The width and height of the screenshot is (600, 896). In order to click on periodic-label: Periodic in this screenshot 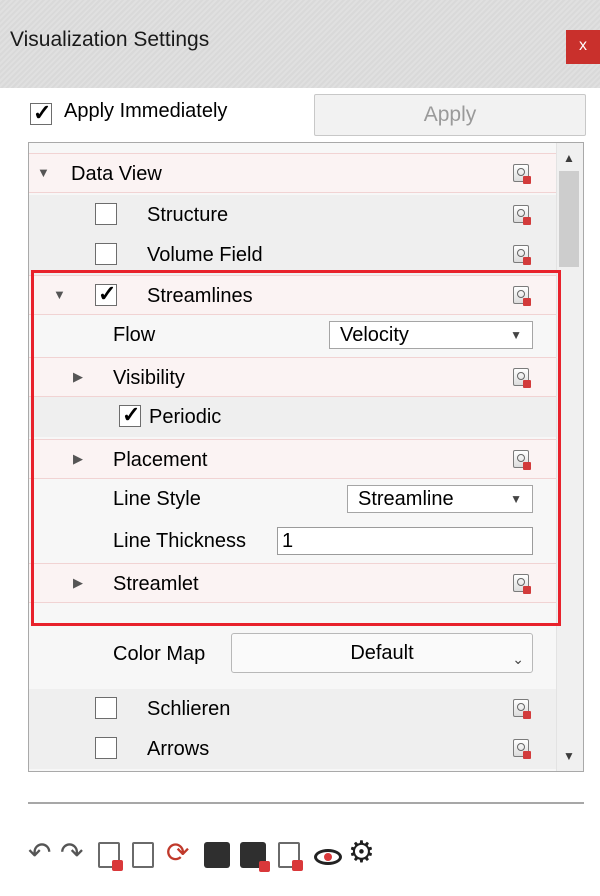, I will do `click(185, 417)`.